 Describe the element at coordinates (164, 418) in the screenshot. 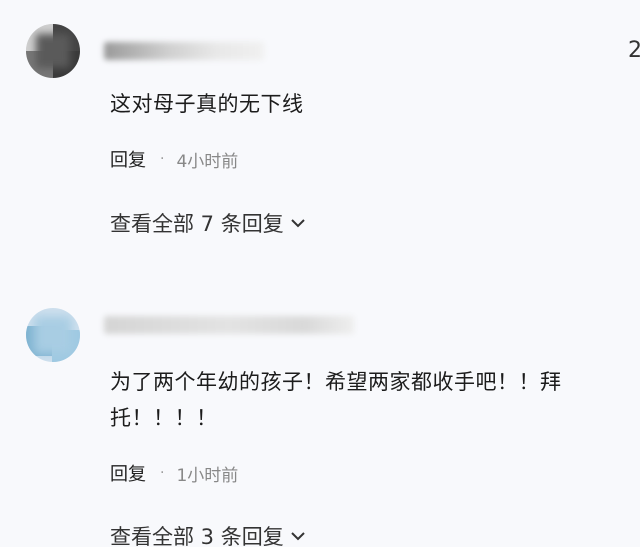

I see `comment-text-line: 托！！！！` at that location.